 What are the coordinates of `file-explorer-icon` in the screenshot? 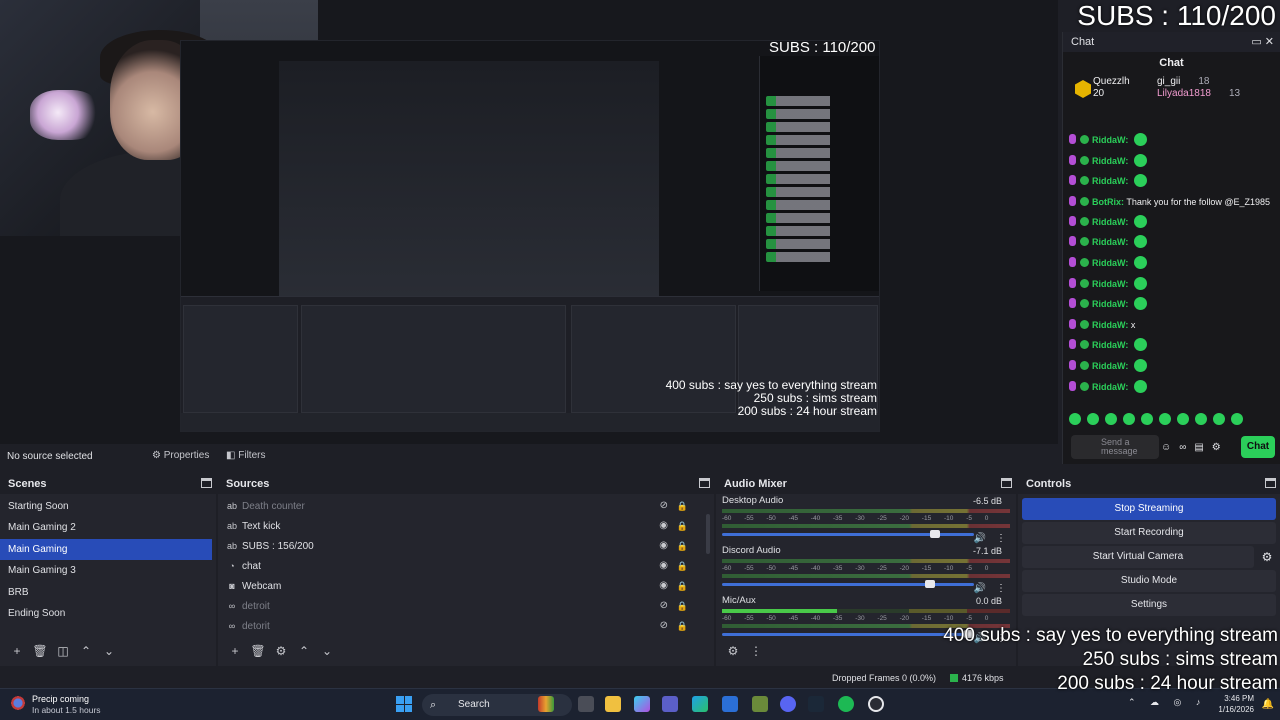 It's located at (613, 704).